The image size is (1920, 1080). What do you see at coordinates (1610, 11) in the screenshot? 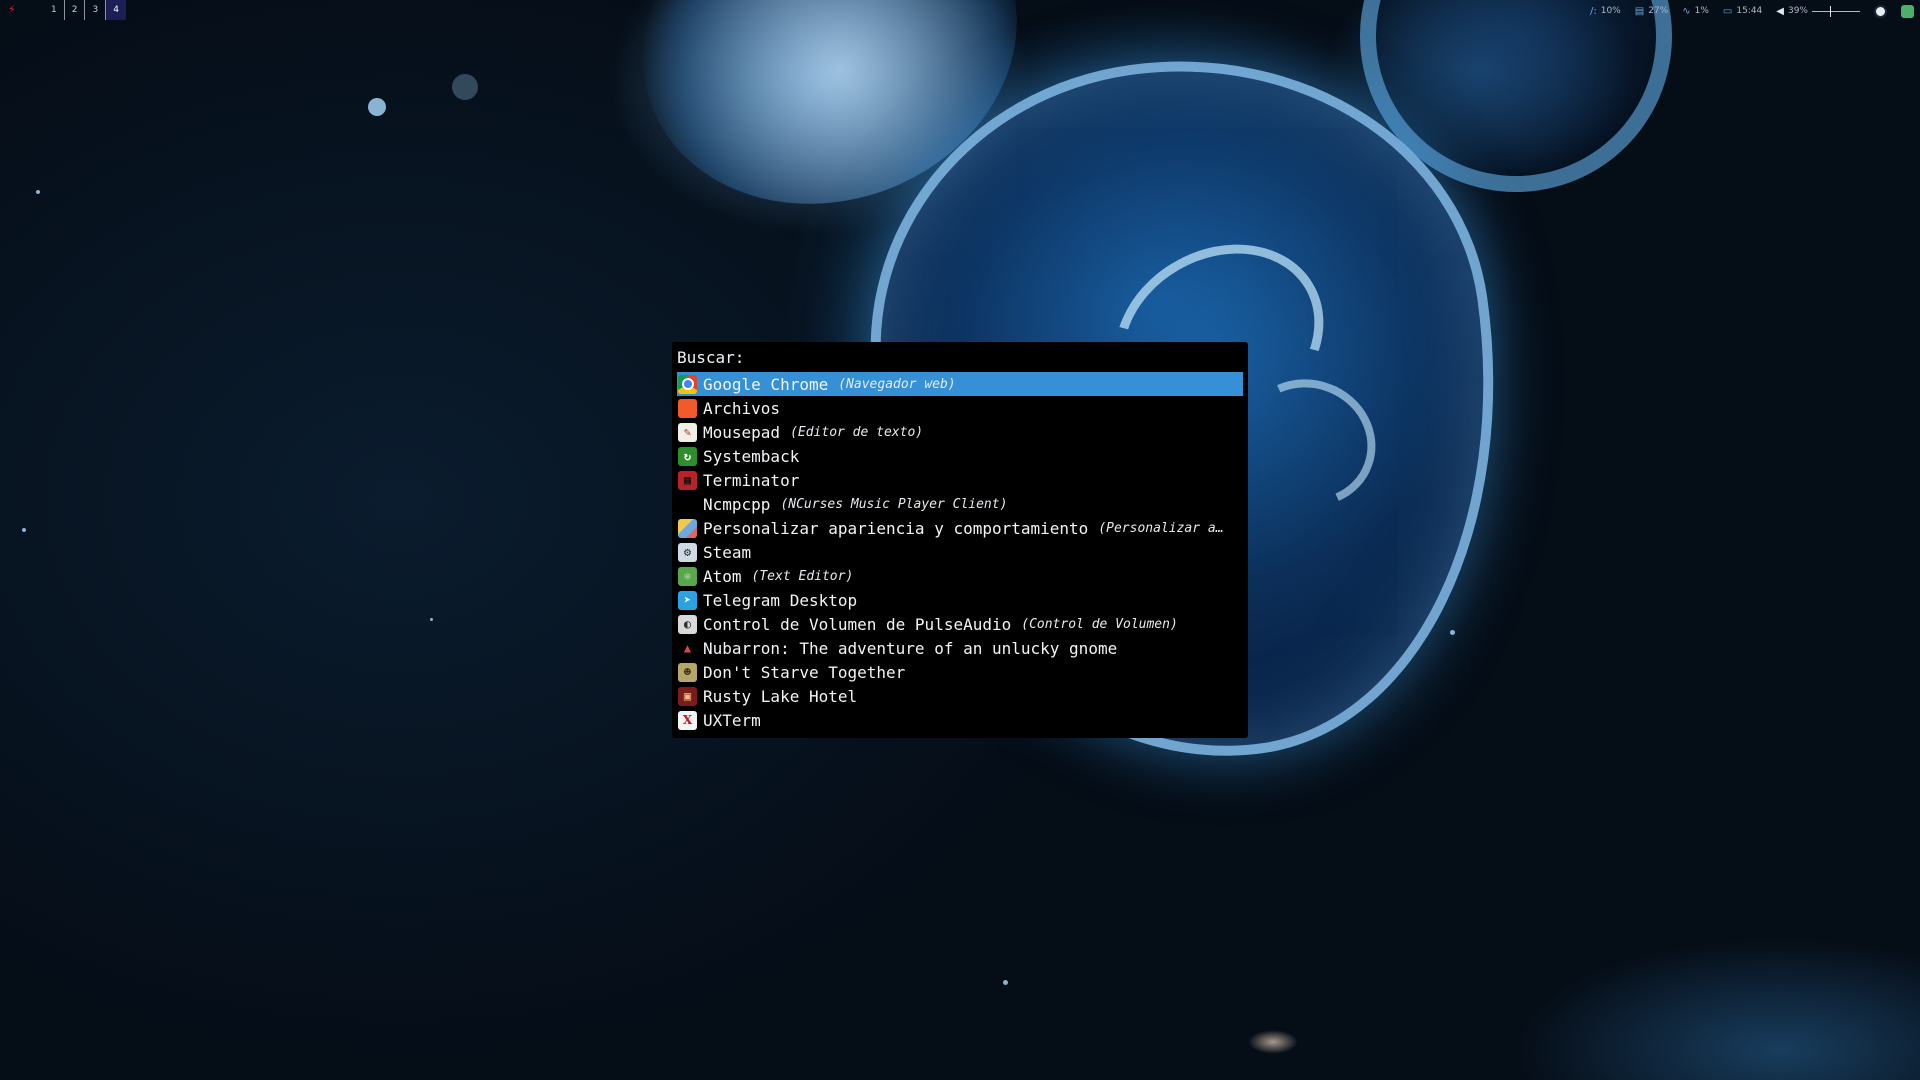
I see `disk-usage-value: 10%` at bounding box center [1610, 11].